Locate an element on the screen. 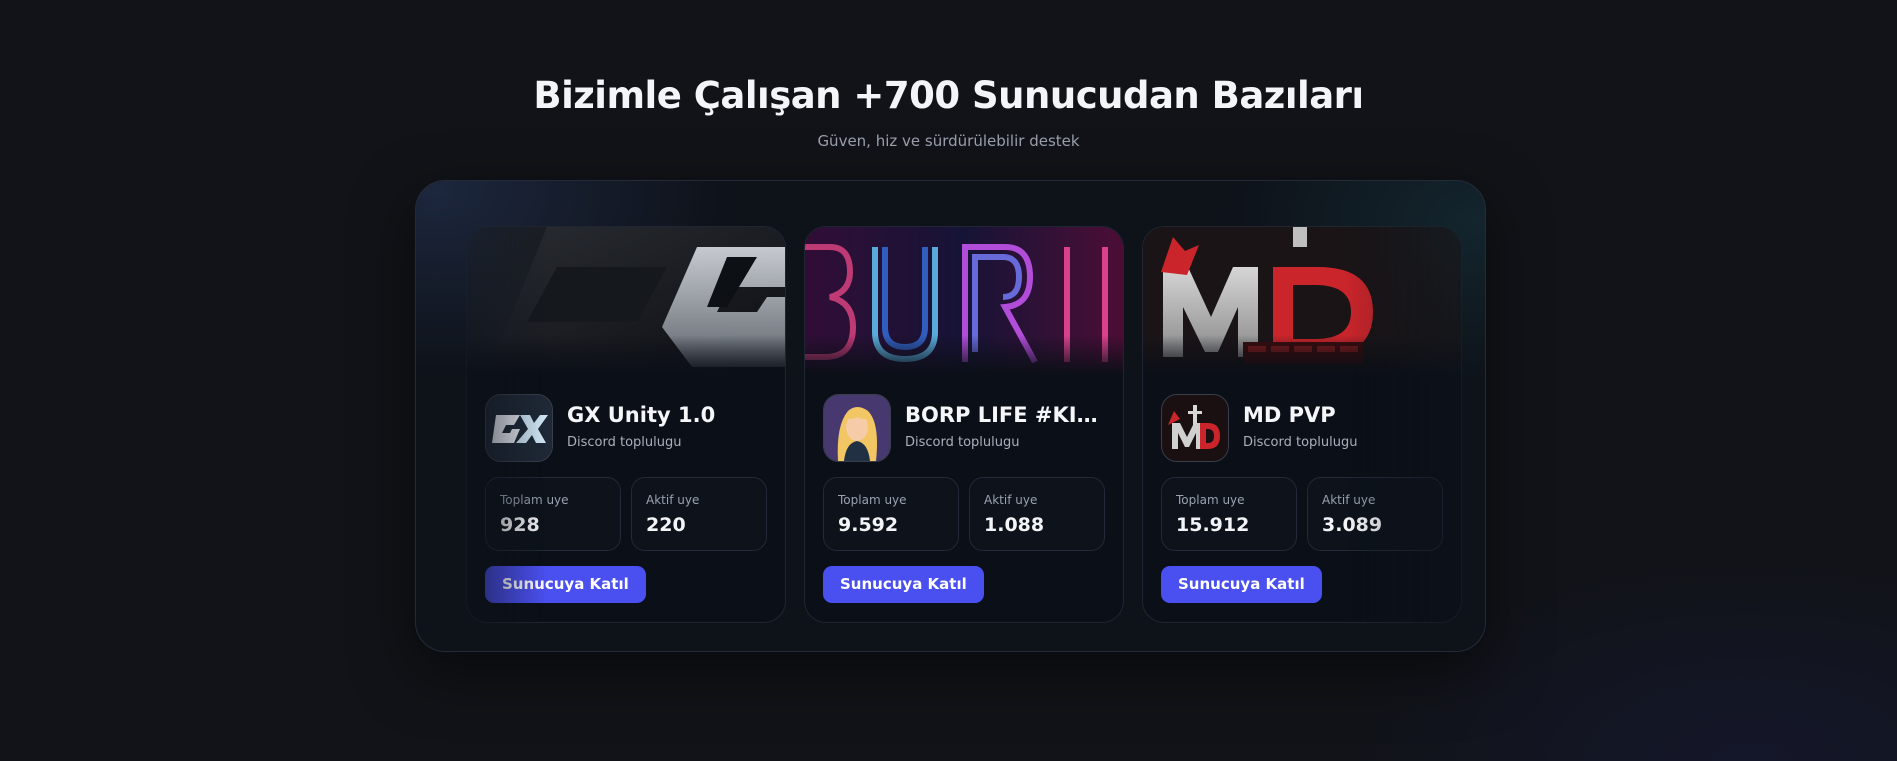  total-members-stat: Toplam uye 15.912 is located at coordinates (1229, 514).